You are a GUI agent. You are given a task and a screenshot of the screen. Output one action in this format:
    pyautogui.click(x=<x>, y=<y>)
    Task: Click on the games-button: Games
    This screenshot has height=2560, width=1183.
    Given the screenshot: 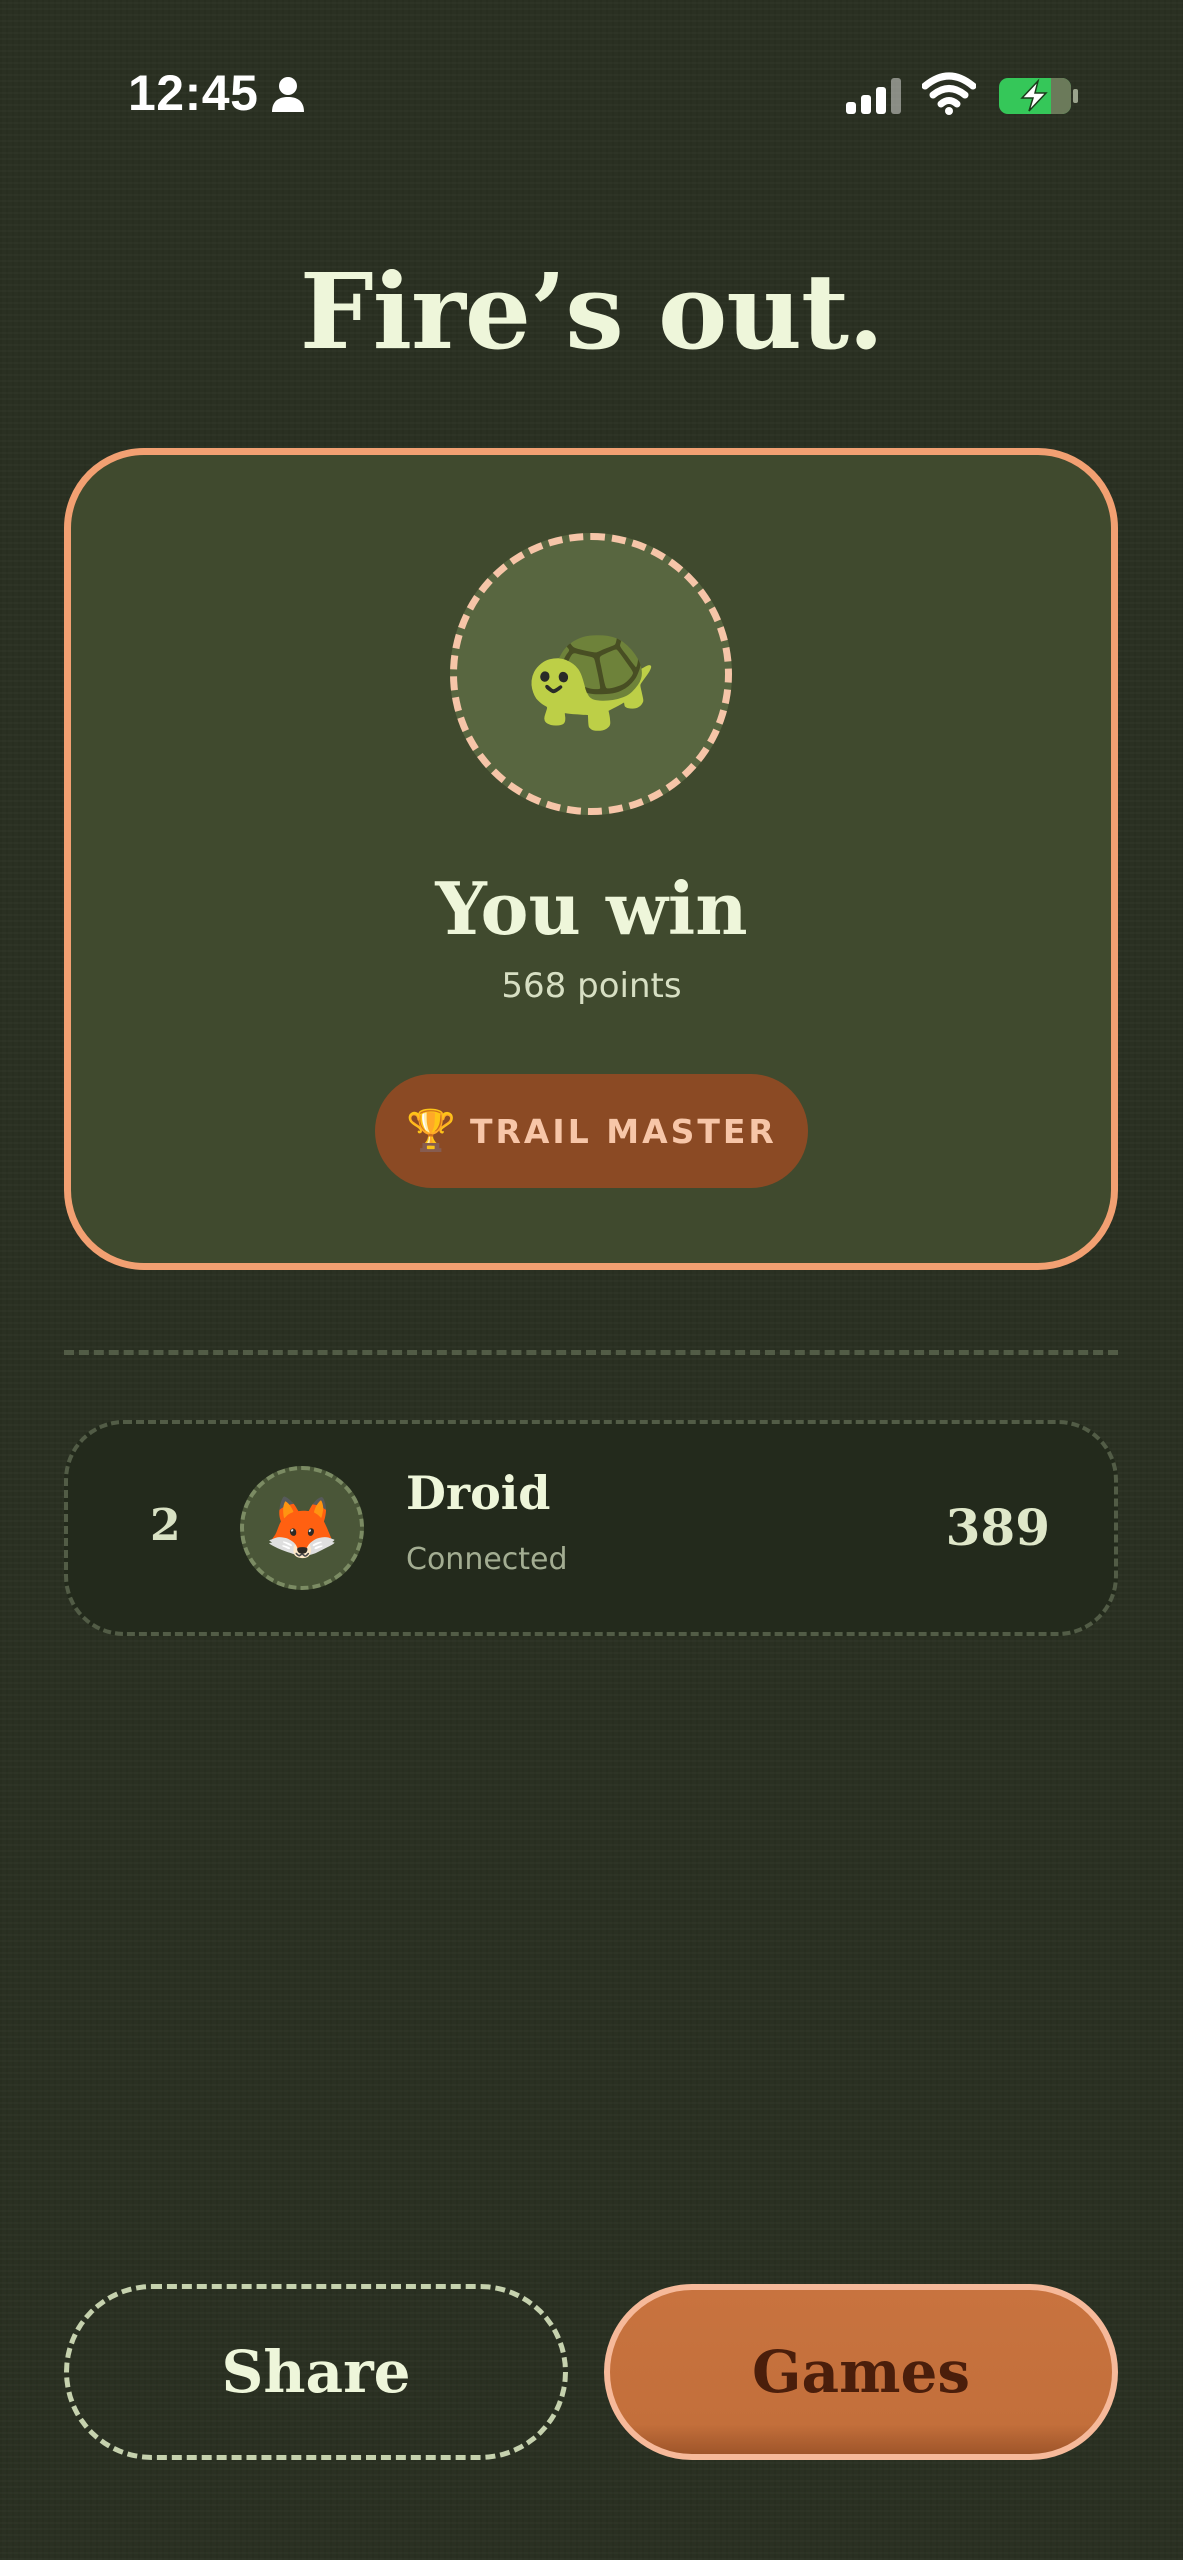 What is the action you would take?
    pyautogui.click(x=861, y=2372)
    